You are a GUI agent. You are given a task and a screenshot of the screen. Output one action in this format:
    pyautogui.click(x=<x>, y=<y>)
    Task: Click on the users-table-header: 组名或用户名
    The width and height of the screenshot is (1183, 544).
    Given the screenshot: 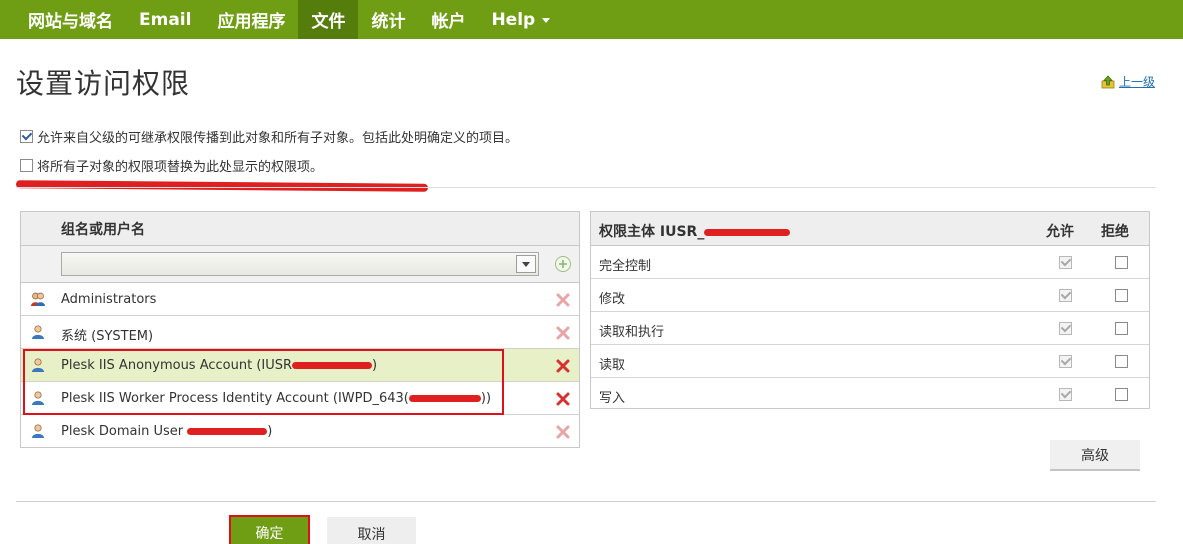 What is the action you would take?
    pyautogui.click(x=300, y=229)
    